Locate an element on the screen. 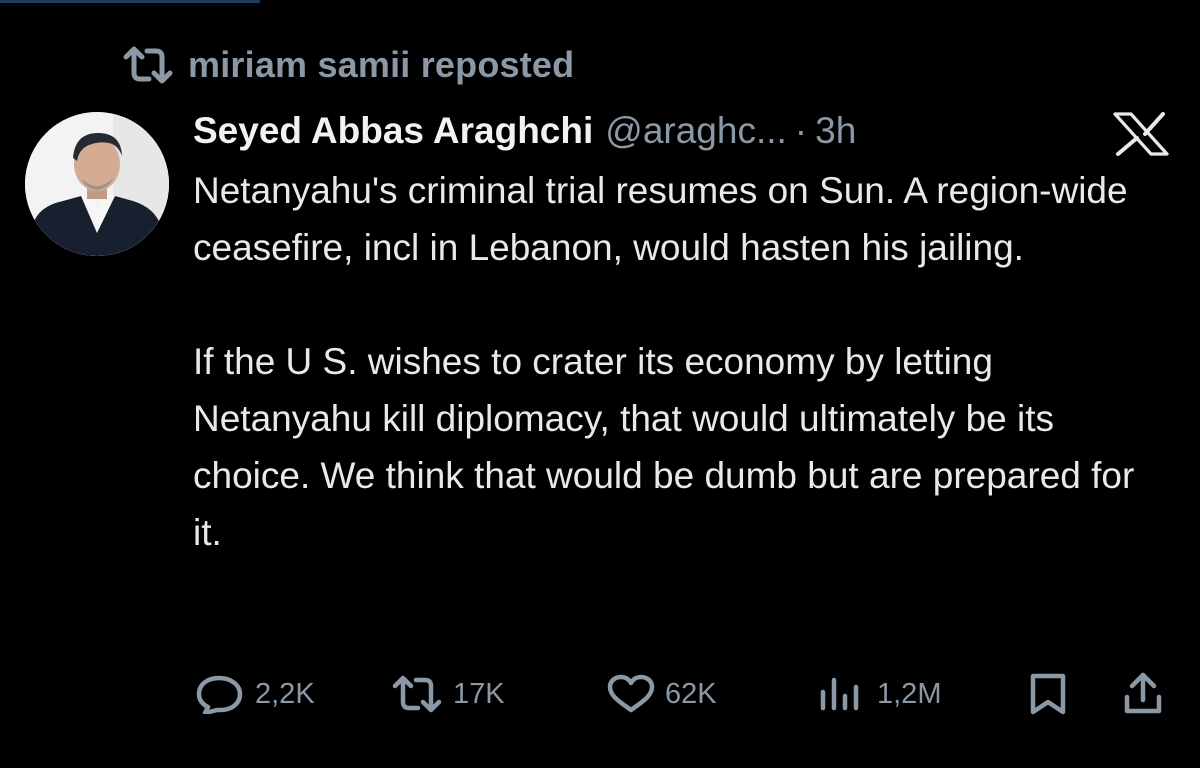 Image resolution: width=1200 pixels, height=768 pixels. heart-icon is located at coordinates (631, 694).